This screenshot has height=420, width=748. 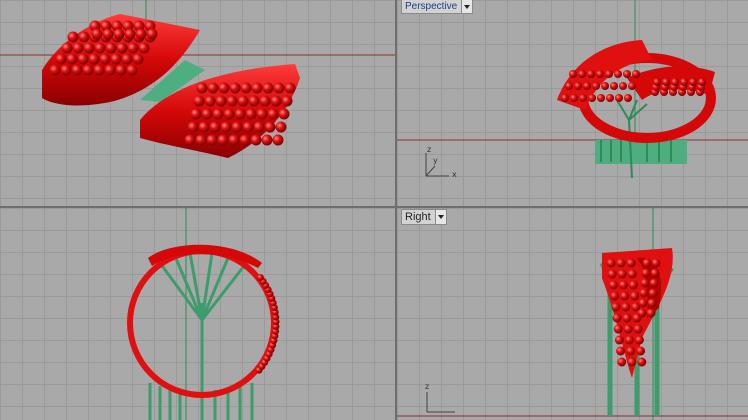 I want to click on gem-row-front, so click(x=267, y=324).